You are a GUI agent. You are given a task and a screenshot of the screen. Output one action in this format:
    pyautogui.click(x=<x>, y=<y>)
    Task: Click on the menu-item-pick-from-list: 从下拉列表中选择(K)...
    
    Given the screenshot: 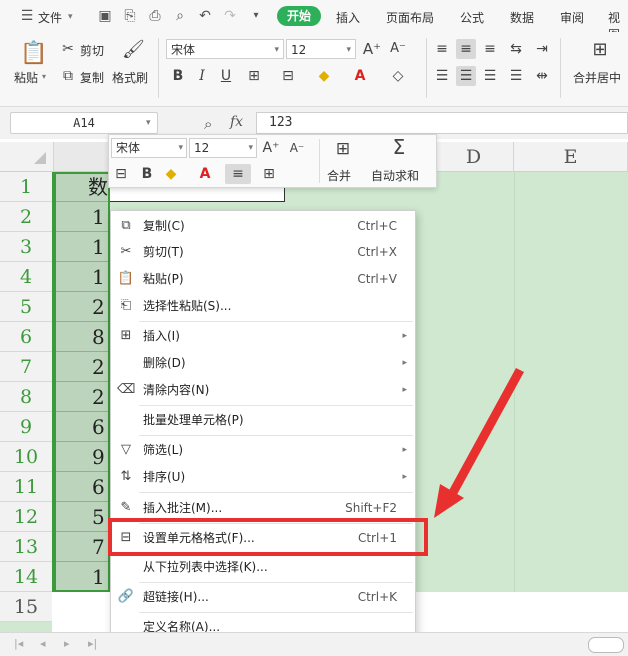 What is the action you would take?
    pyautogui.click(x=263, y=567)
    